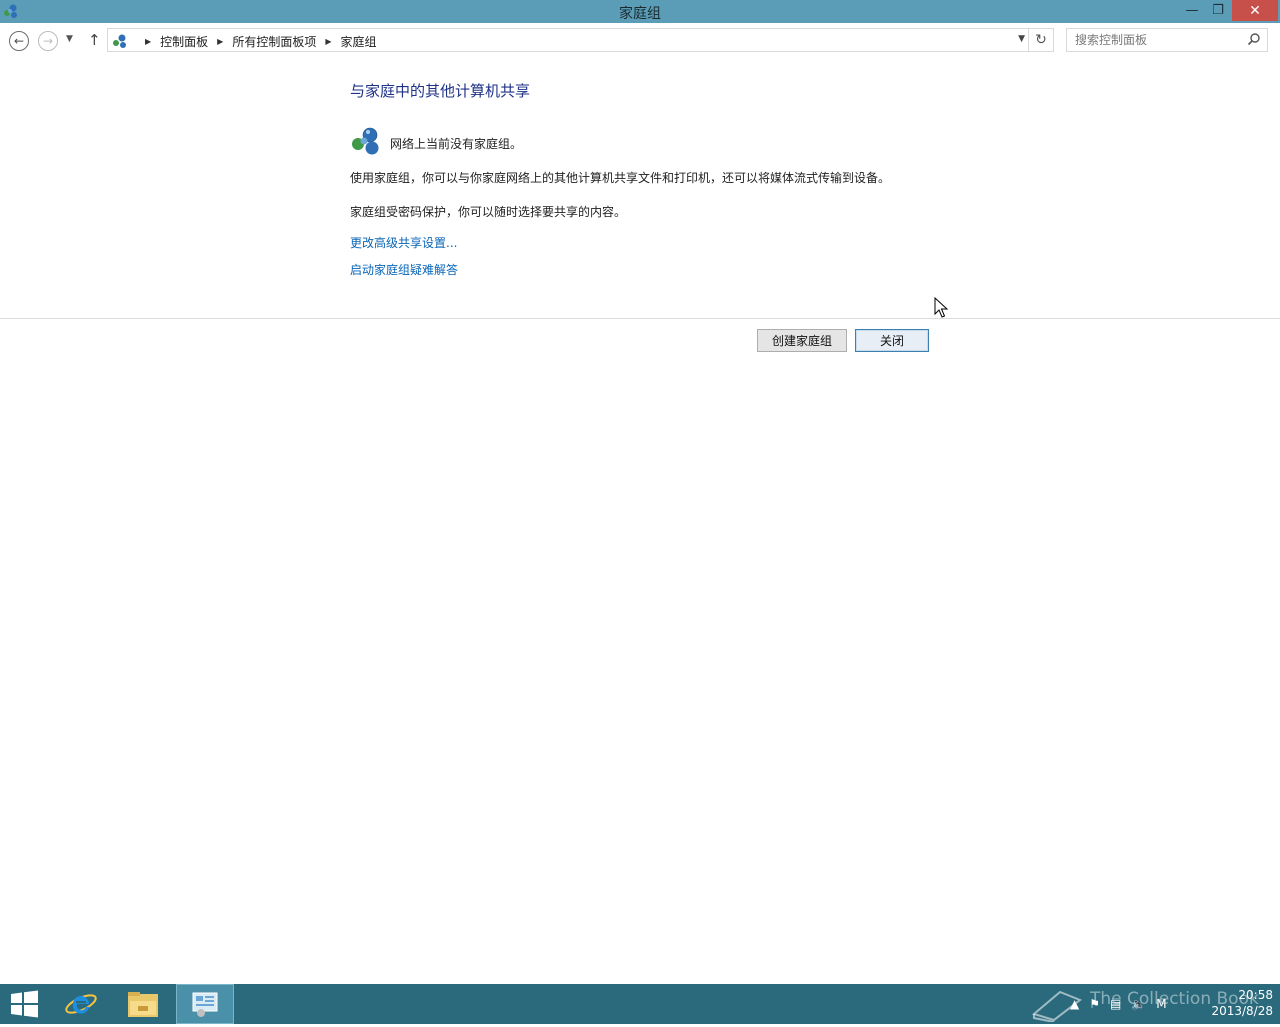 Image resolution: width=1280 pixels, height=1027 pixels. Describe the element at coordinates (440, 91) in the screenshot. I see `page-title: 与家庭中的其他计算机共享` at that location.